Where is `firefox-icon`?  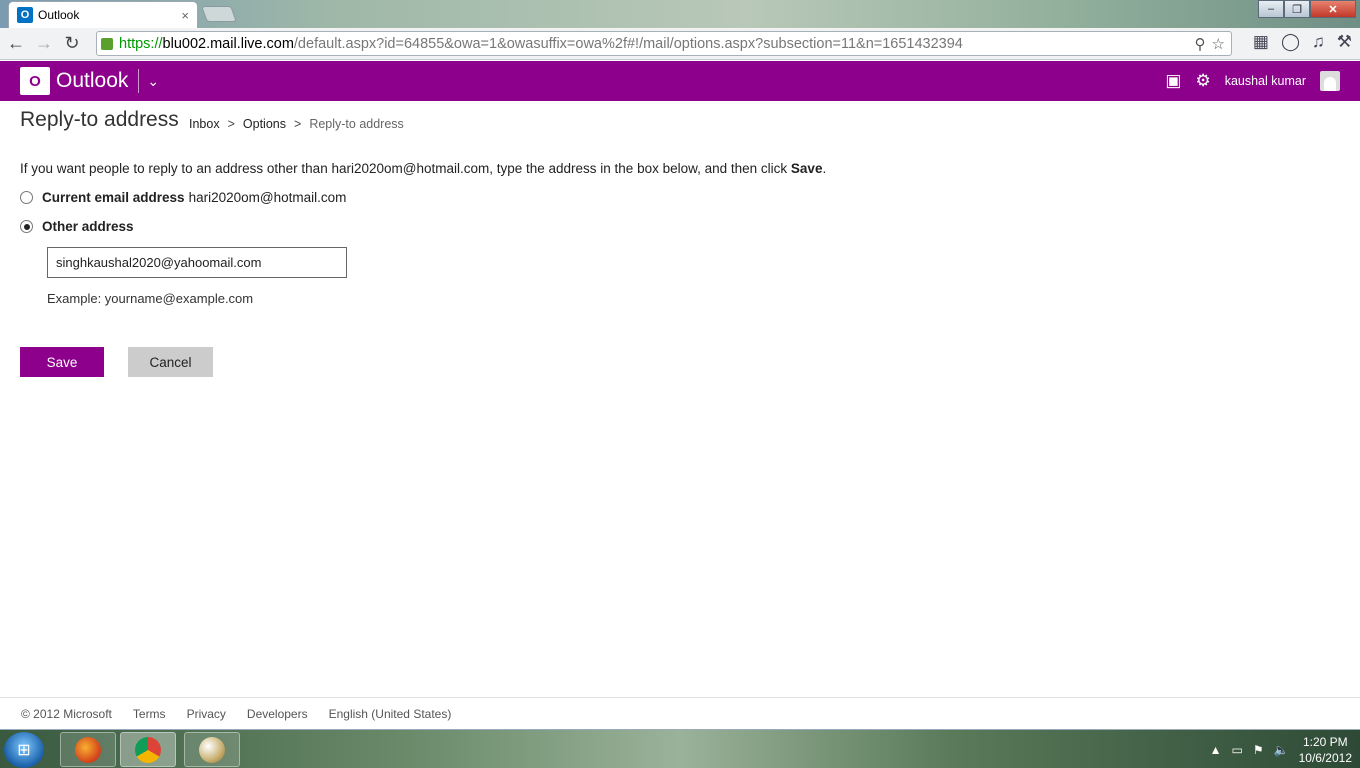
firefox-icon is located at coordinates (88, 749).